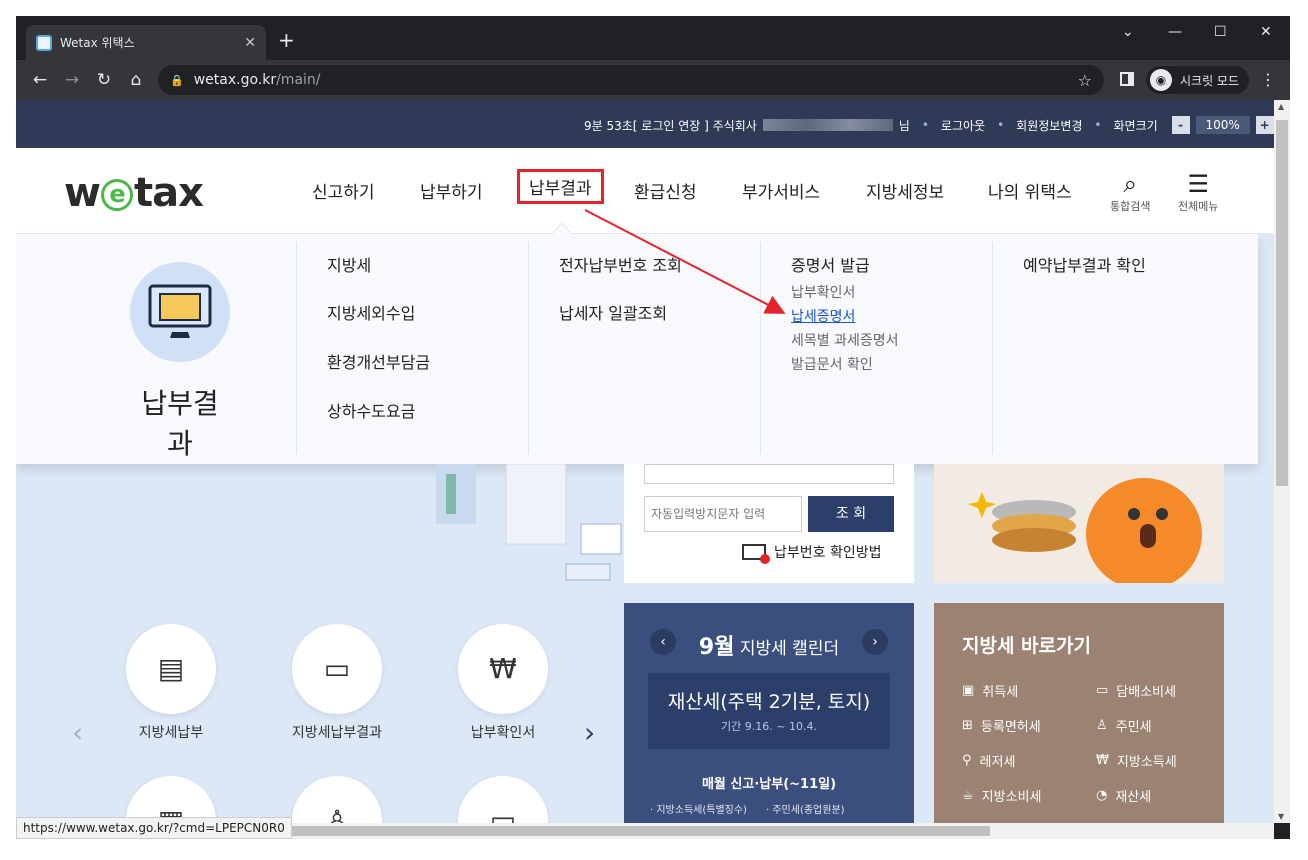 This screenshot has height=860, width=1308. Describe the element at coordinates (97, 43) in the screenshot. I see `tab-title: Wetax 위택스` at that location.